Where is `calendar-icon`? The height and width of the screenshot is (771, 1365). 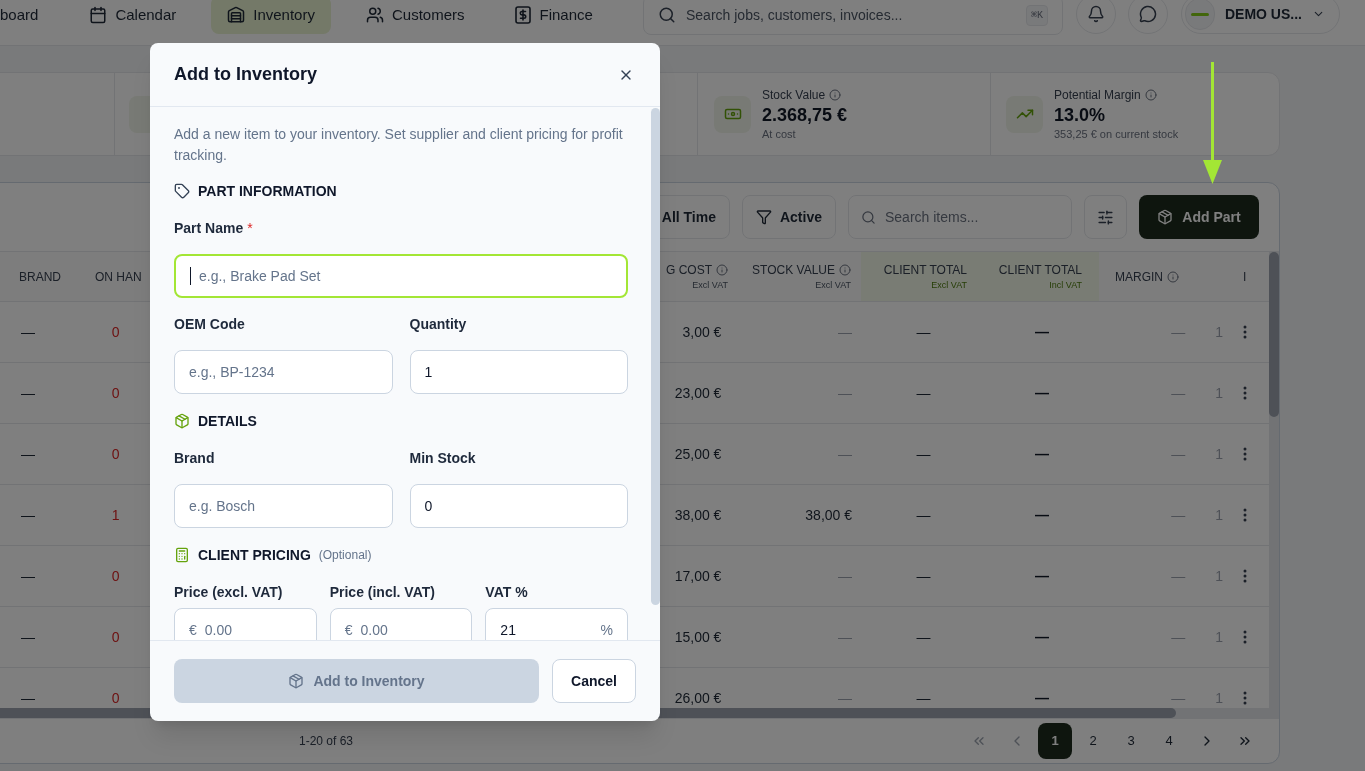
calendar-icon is located at coordinates (98, 15).